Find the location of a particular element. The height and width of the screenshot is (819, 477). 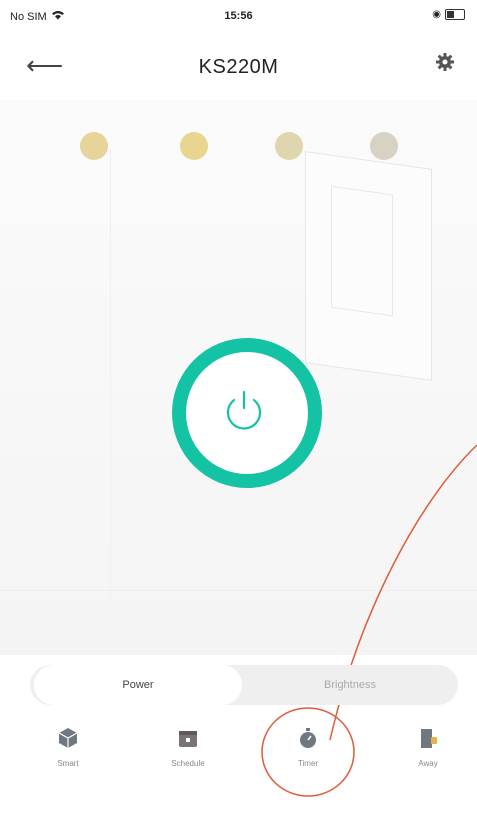

nav-item-schedule: Schedule is located at coordinates (188, 746).